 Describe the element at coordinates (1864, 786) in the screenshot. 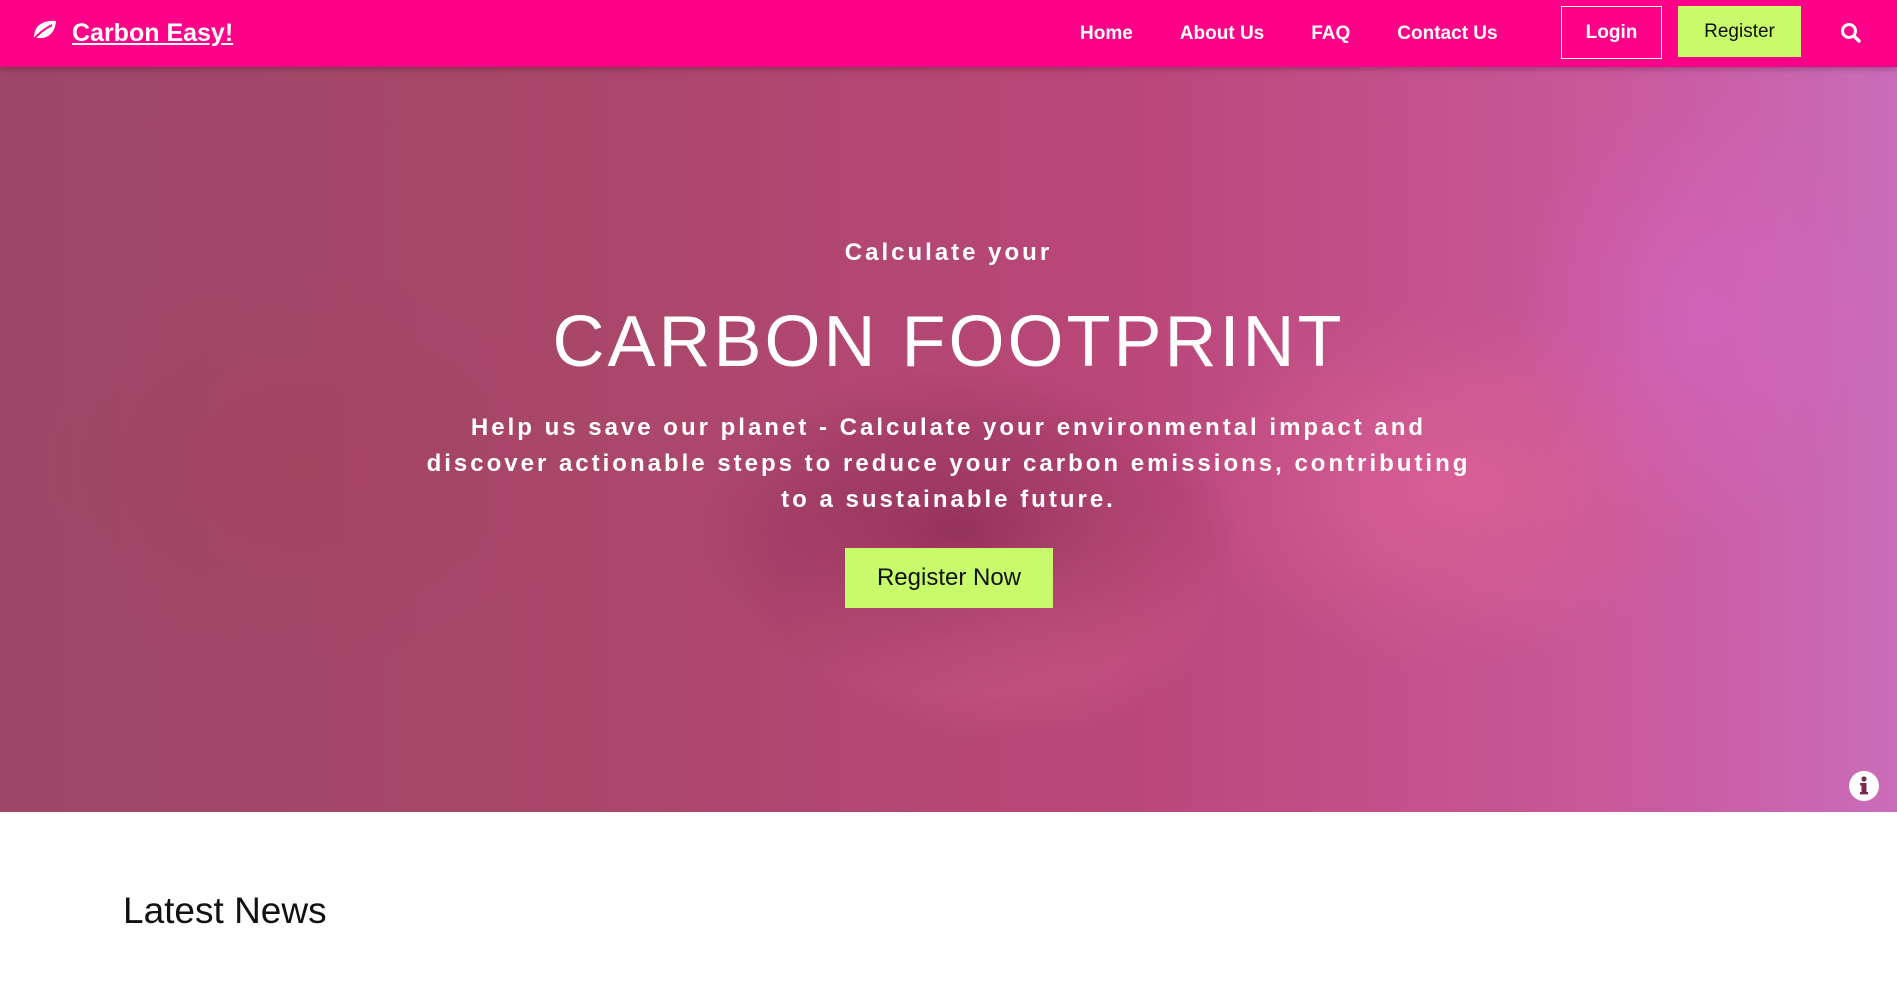

I see `info-icon` at that location.